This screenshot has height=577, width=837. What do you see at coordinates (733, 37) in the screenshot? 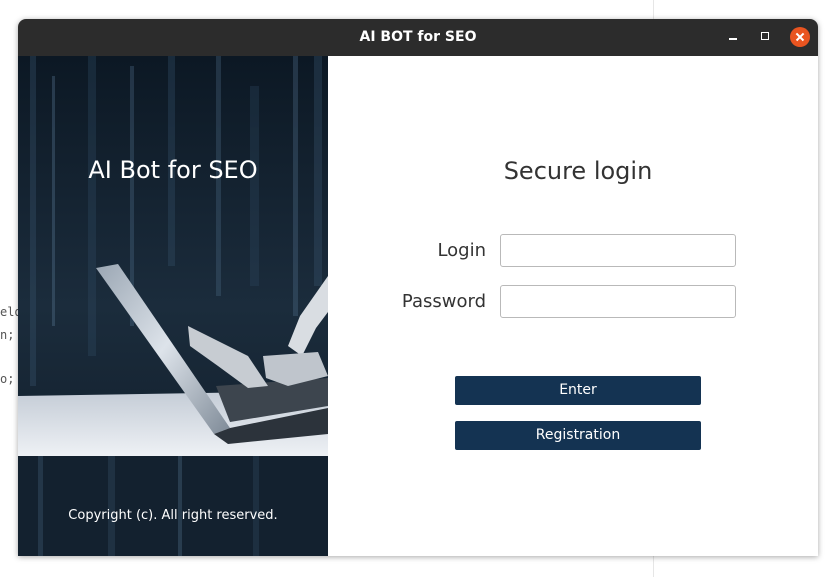
I see `minimize-button` at bounding box center [733, 37].